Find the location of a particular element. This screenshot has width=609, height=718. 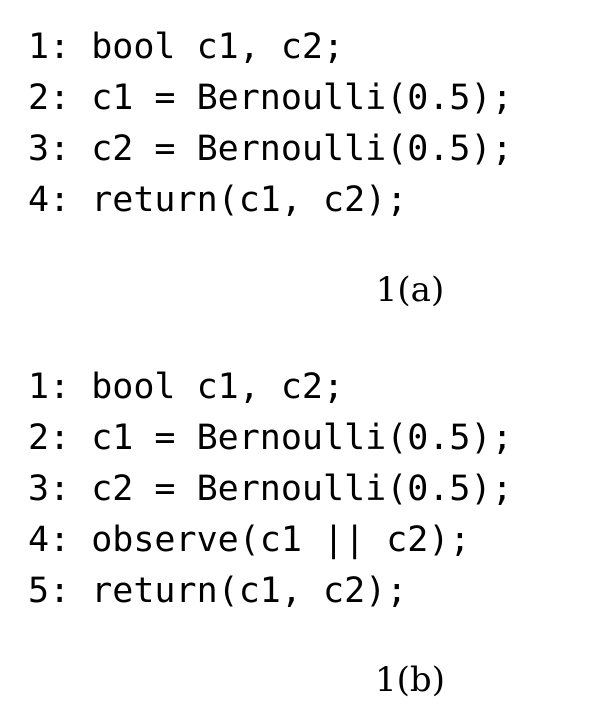

code-line: 5: return(c1, c2); is located at coordinates (218, 591).